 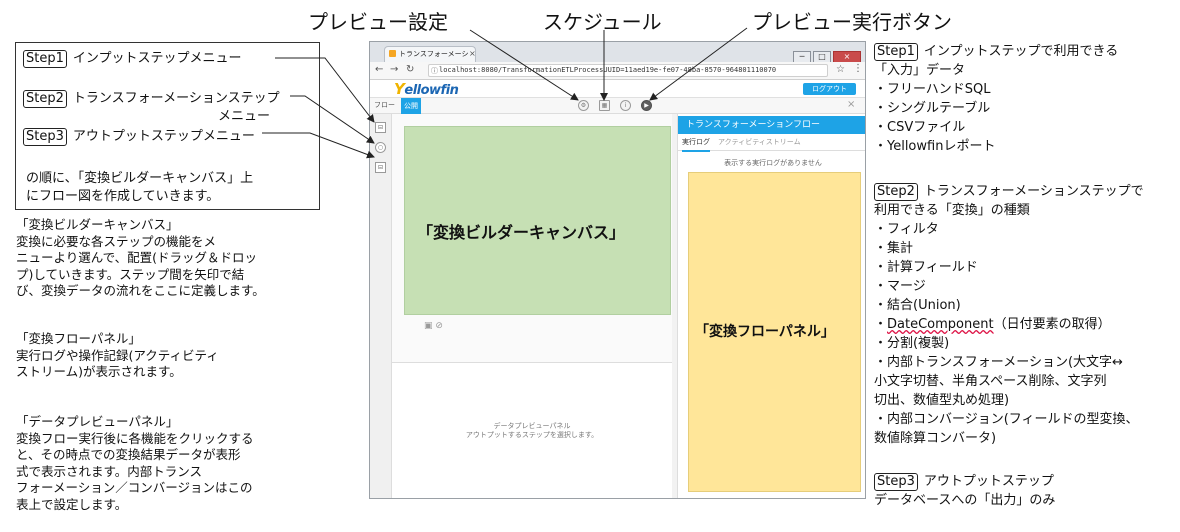 What do you see at coordinates (426, 89) in the screenshot?
I see `yellowfin-logo: Yellowfin` at bounding box center [426, 89].